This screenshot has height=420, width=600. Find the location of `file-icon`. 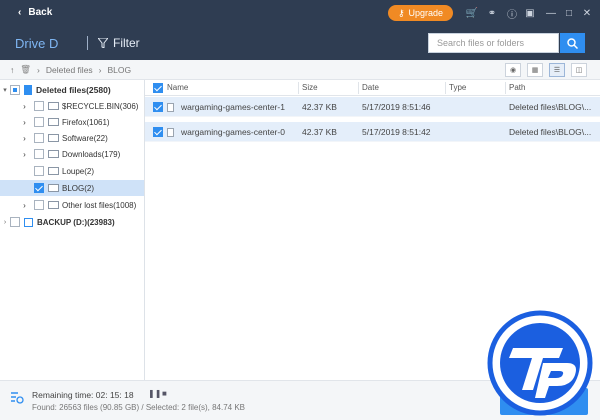

file-icon is located at coordinates (170, 108).